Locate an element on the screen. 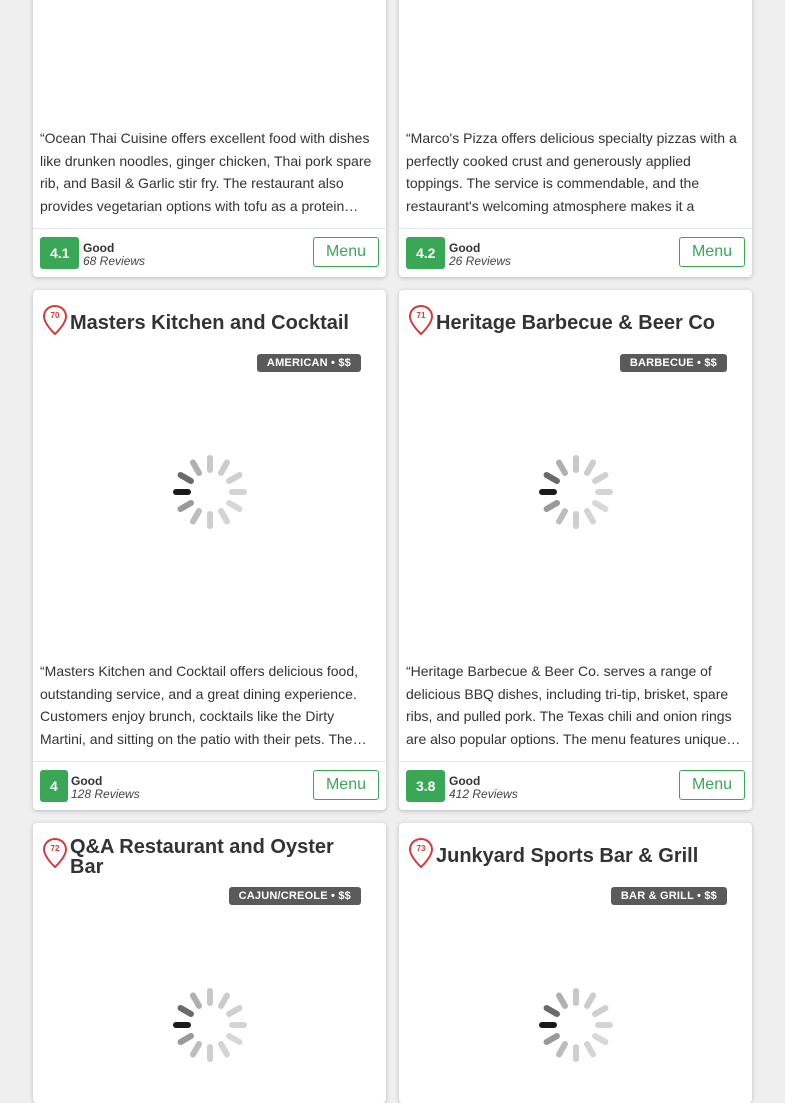 The width and height of the screenshot is (785, 1103). category-badge: BAR & GRILL • $$ is located at coordinates (668, 896).